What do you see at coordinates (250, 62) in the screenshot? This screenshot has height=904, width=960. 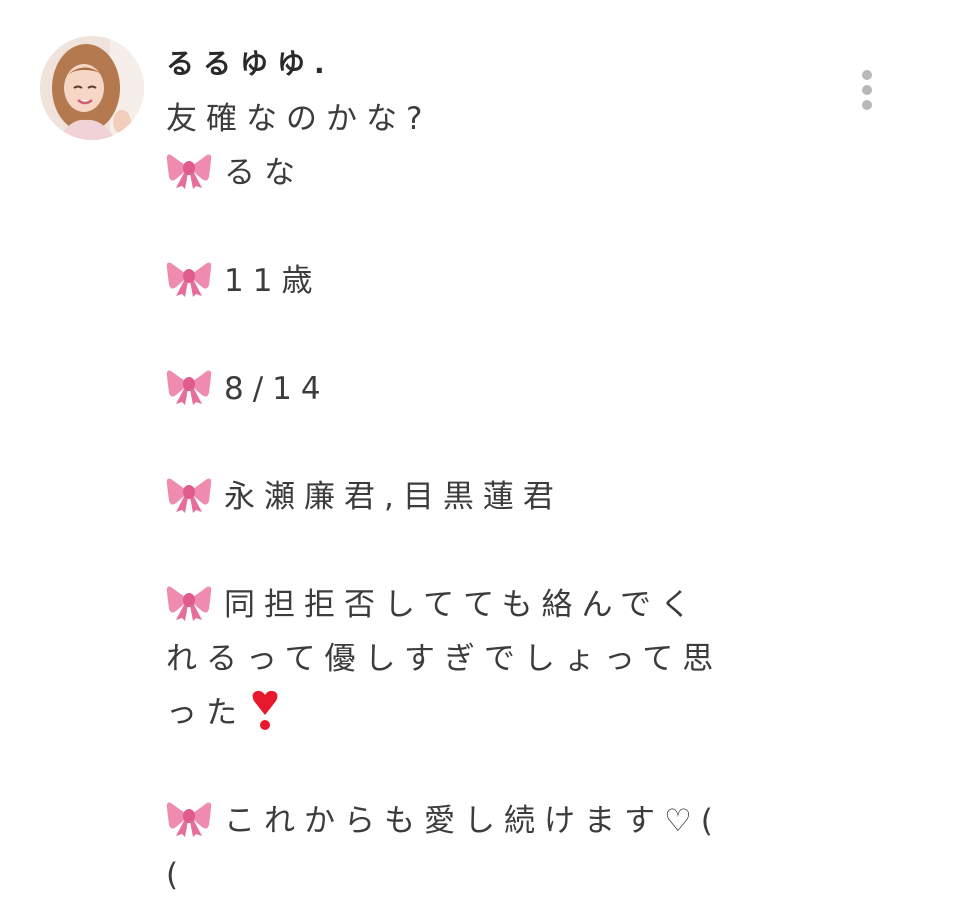 I see `username: るるゆゆ.` at bounding box center [250, 62].